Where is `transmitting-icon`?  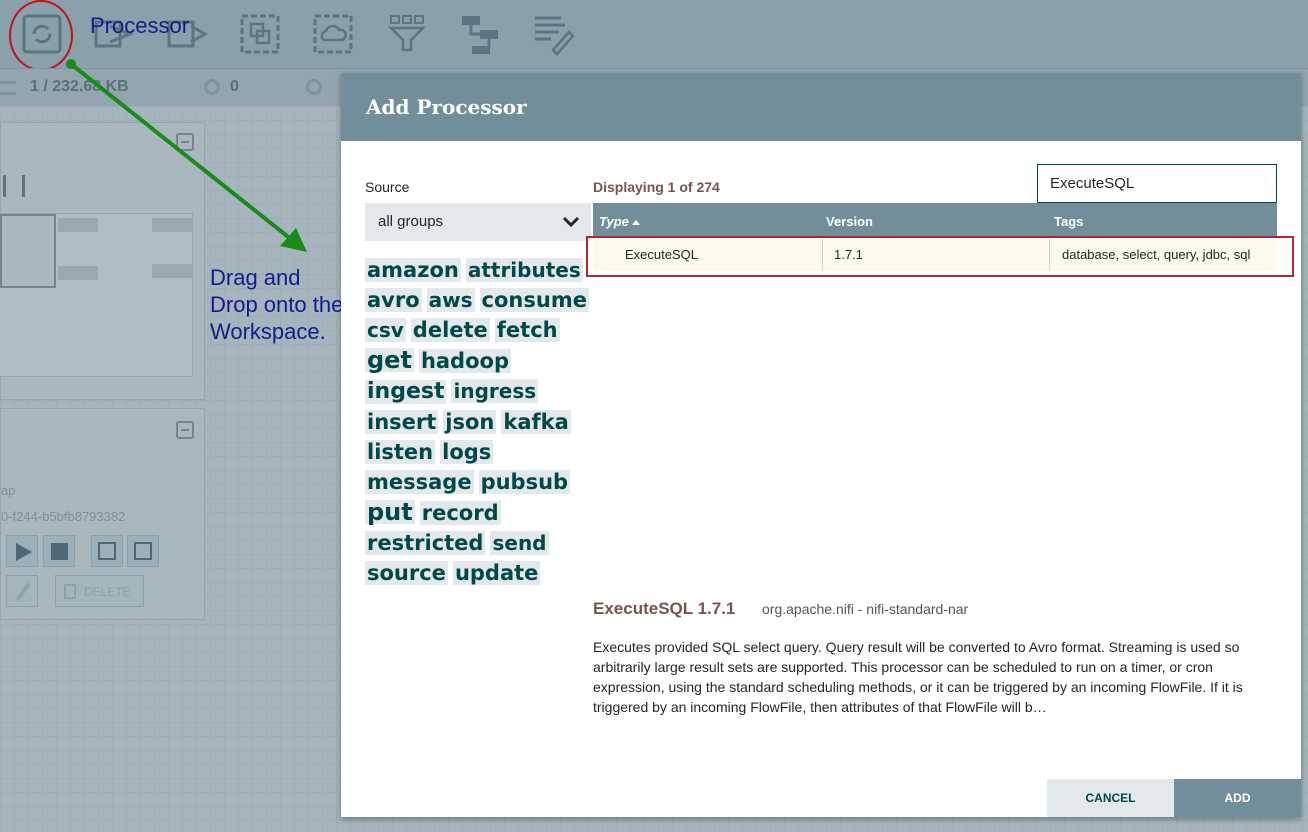 transmitting-icon is located at coordinates (212, 87).